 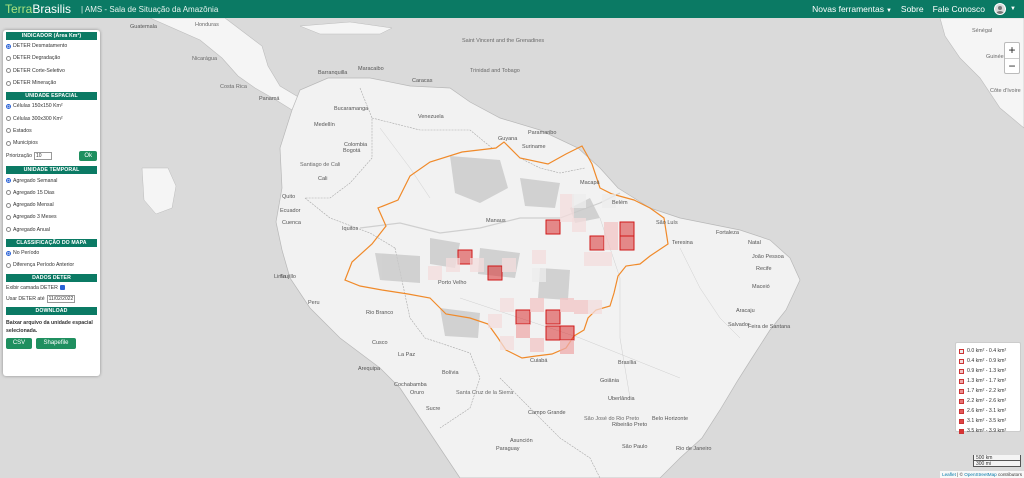 What do you see at coordinates (51, 71) in the screenshot?
I see `indicator-option: DETER Corte-Seletivo` at bounding box center [51, 71].